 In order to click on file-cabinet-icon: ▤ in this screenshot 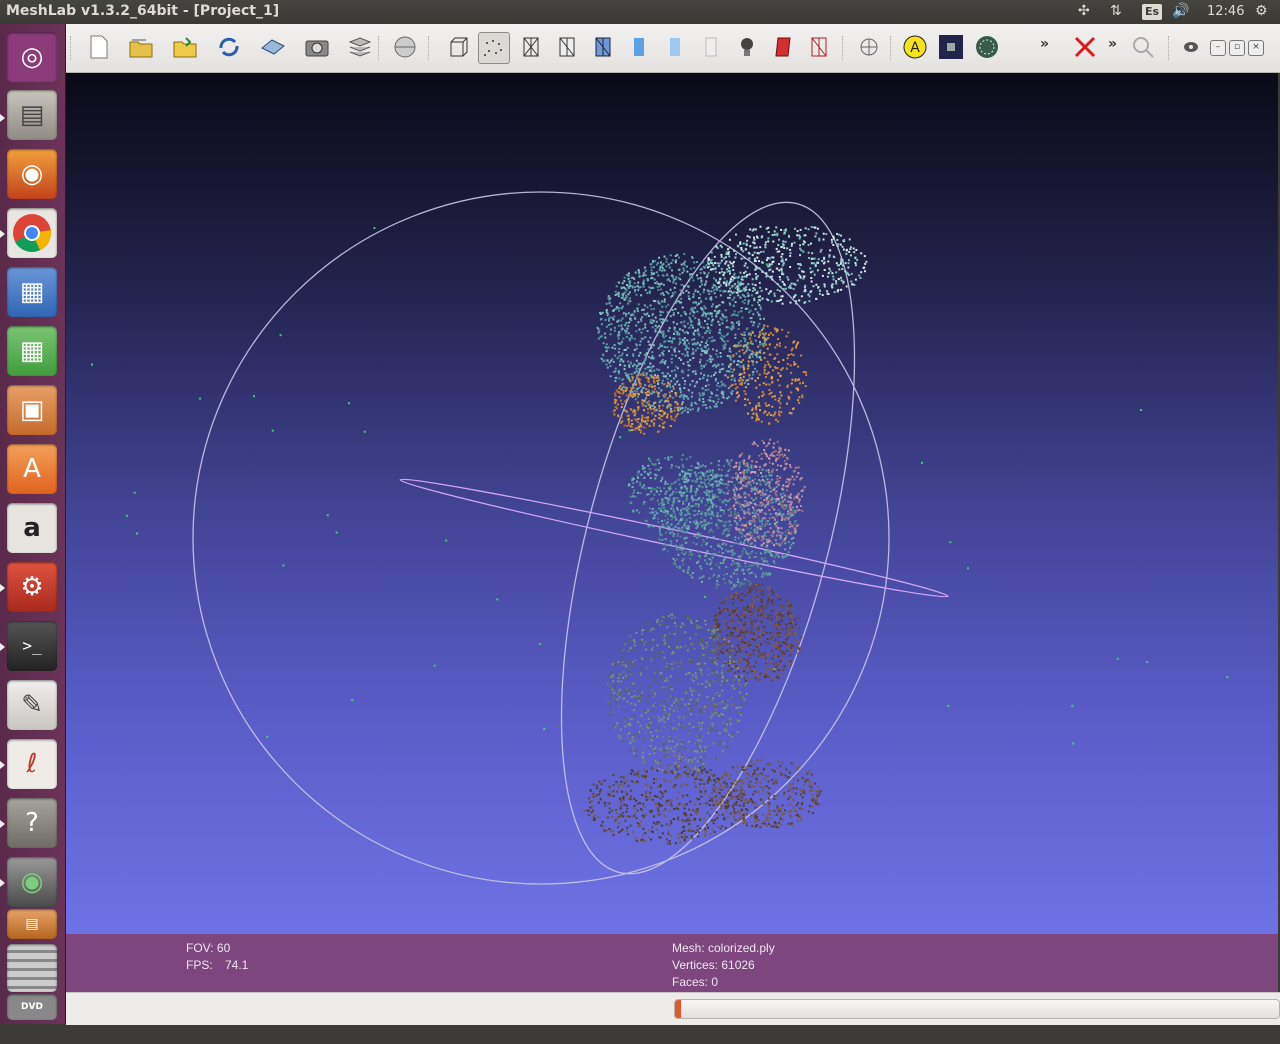, I will do `click(32, 115)`.